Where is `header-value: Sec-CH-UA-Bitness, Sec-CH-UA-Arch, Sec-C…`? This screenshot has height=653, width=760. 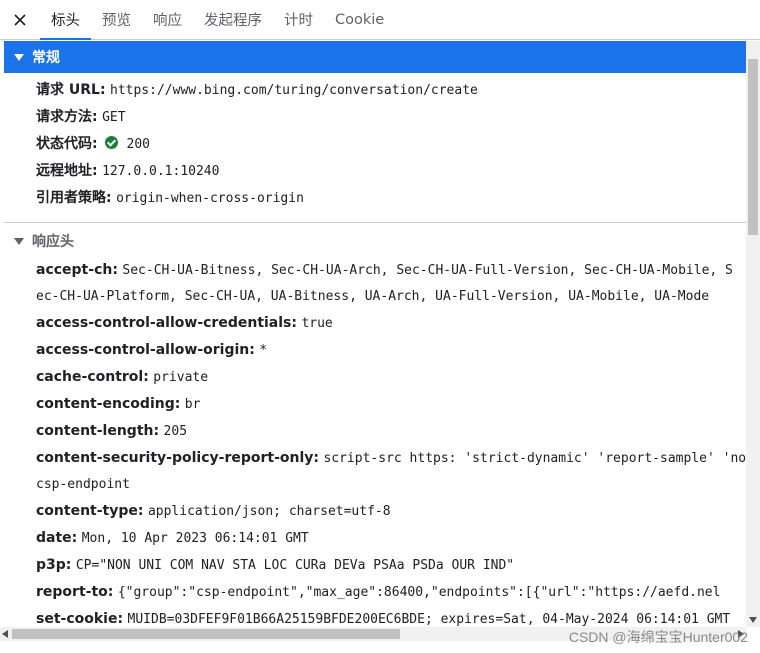
header-value: Sec-CH-UA-Bitness, Sec-CH-UA-Arch, Sec-C… is located at coordinates (427, 270).